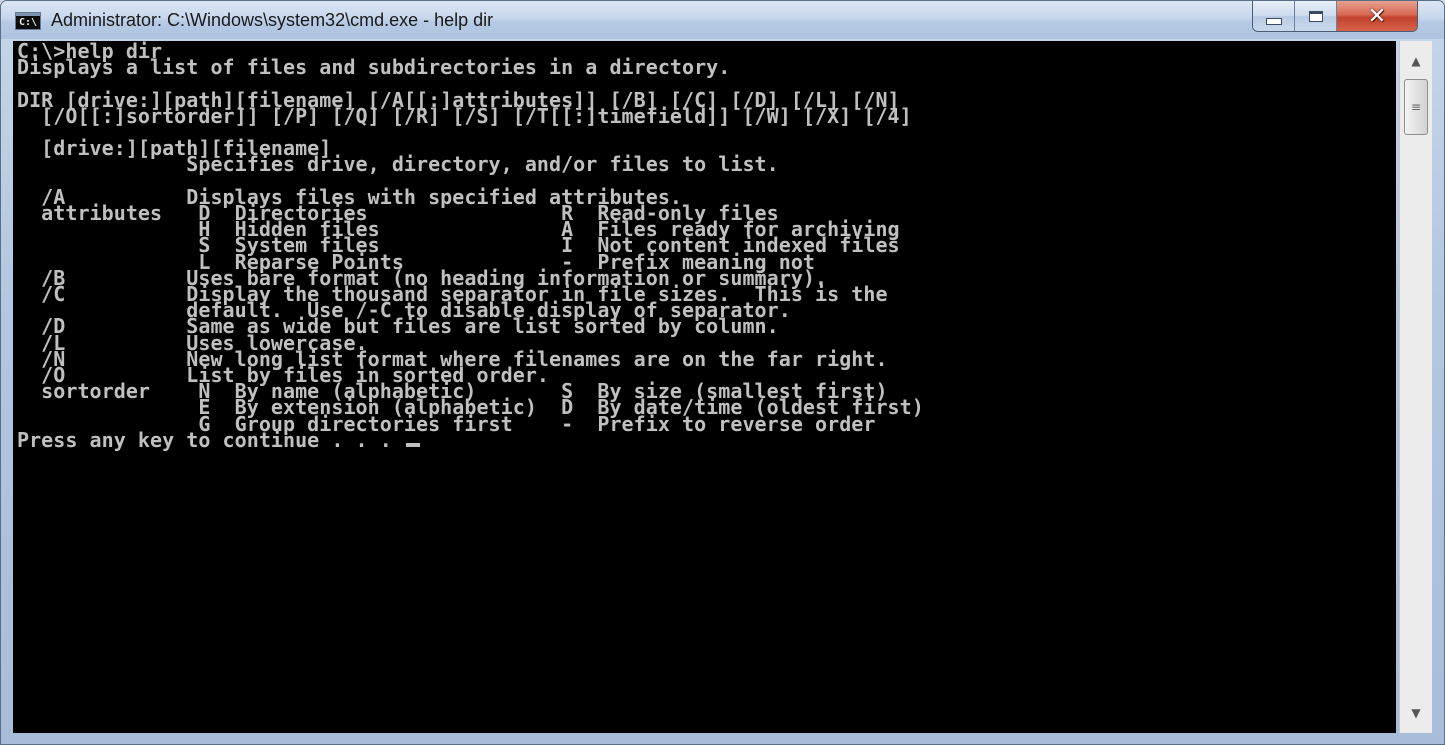  Describe the element at coordinates (1415, 387) in the screenshot. I see `vertical-scrollbar: ▲ ≡ ▼` at that location.